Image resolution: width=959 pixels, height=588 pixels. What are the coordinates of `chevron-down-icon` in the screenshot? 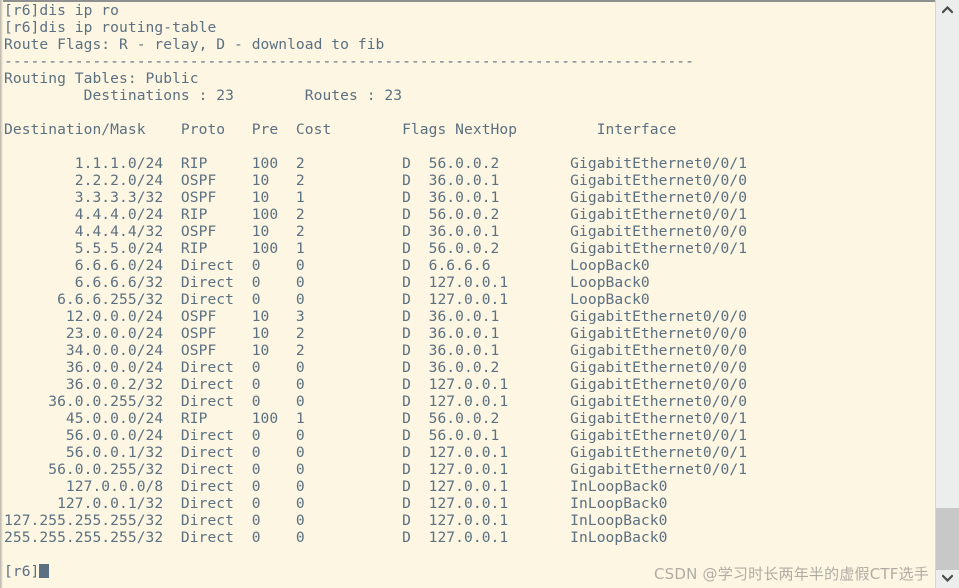 It's located at (947, 578).